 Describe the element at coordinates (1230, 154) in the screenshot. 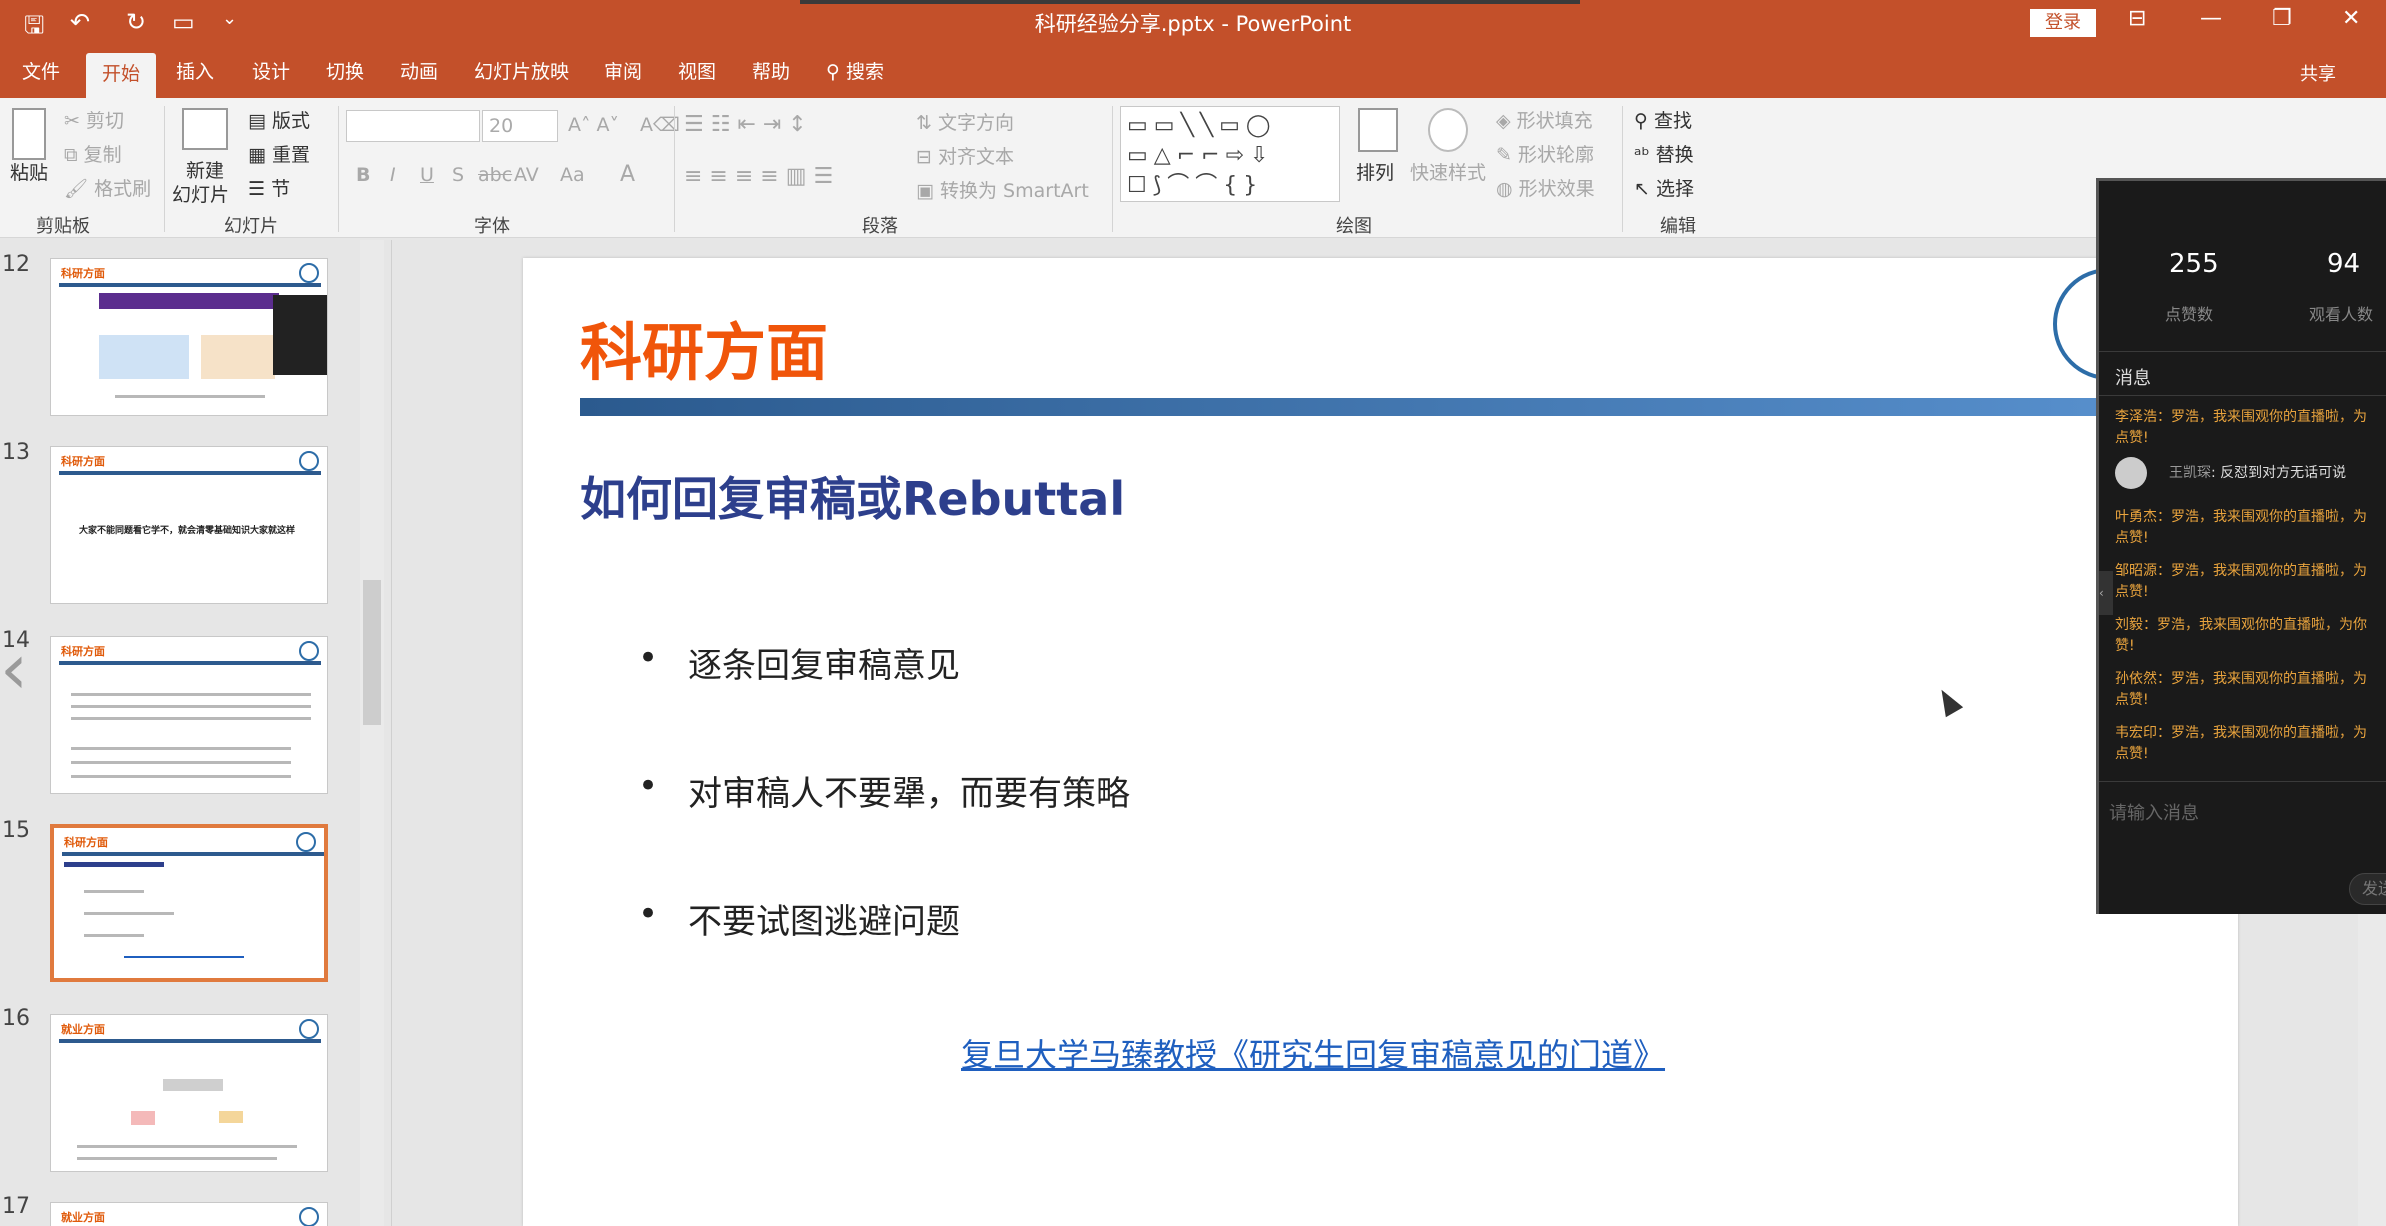

I see `shapes-gallery: ▭▭╲╲▭◯ ▭△⌐⌐⇨⇩ ☐⟆⌒⌒{}` at that location.